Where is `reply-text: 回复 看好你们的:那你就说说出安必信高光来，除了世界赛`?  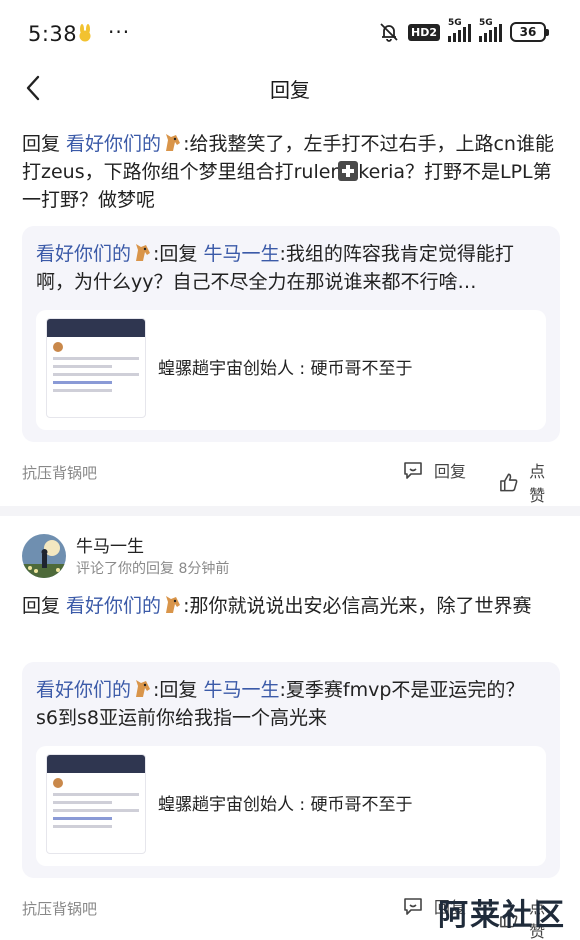 reply-text: 回复 看好你们的:那你就说说出安必信高光来，除了世界赛 is located at coordinates (291, 606).